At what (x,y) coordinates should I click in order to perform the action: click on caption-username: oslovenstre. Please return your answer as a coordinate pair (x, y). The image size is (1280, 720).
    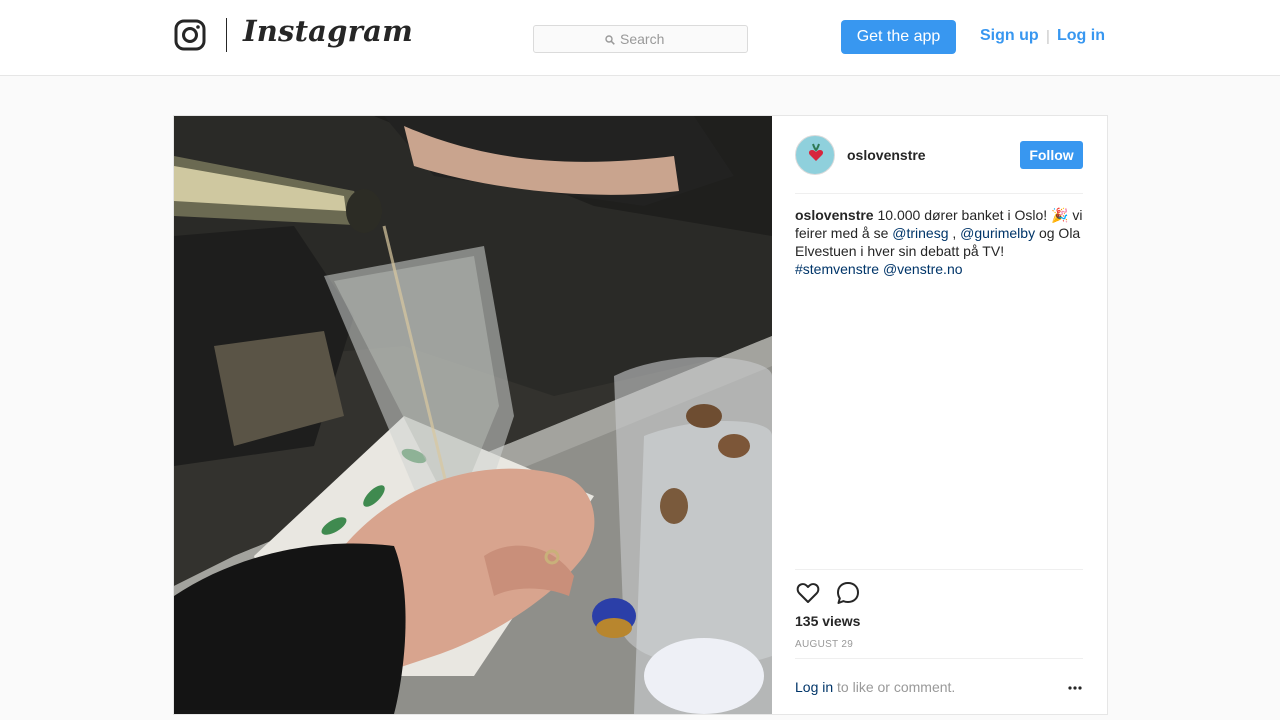
    Looking at the image, I should click on (834, 215).